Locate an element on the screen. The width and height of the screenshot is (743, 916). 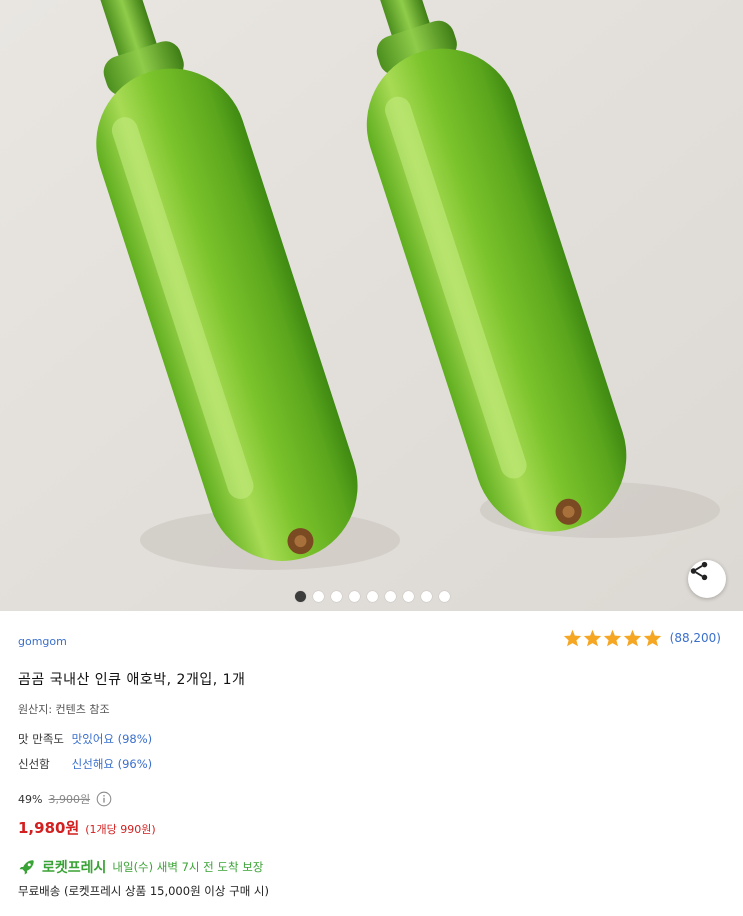
feature-row: 신선함 신선해요 (96%) is located at coordinates (85, 764).